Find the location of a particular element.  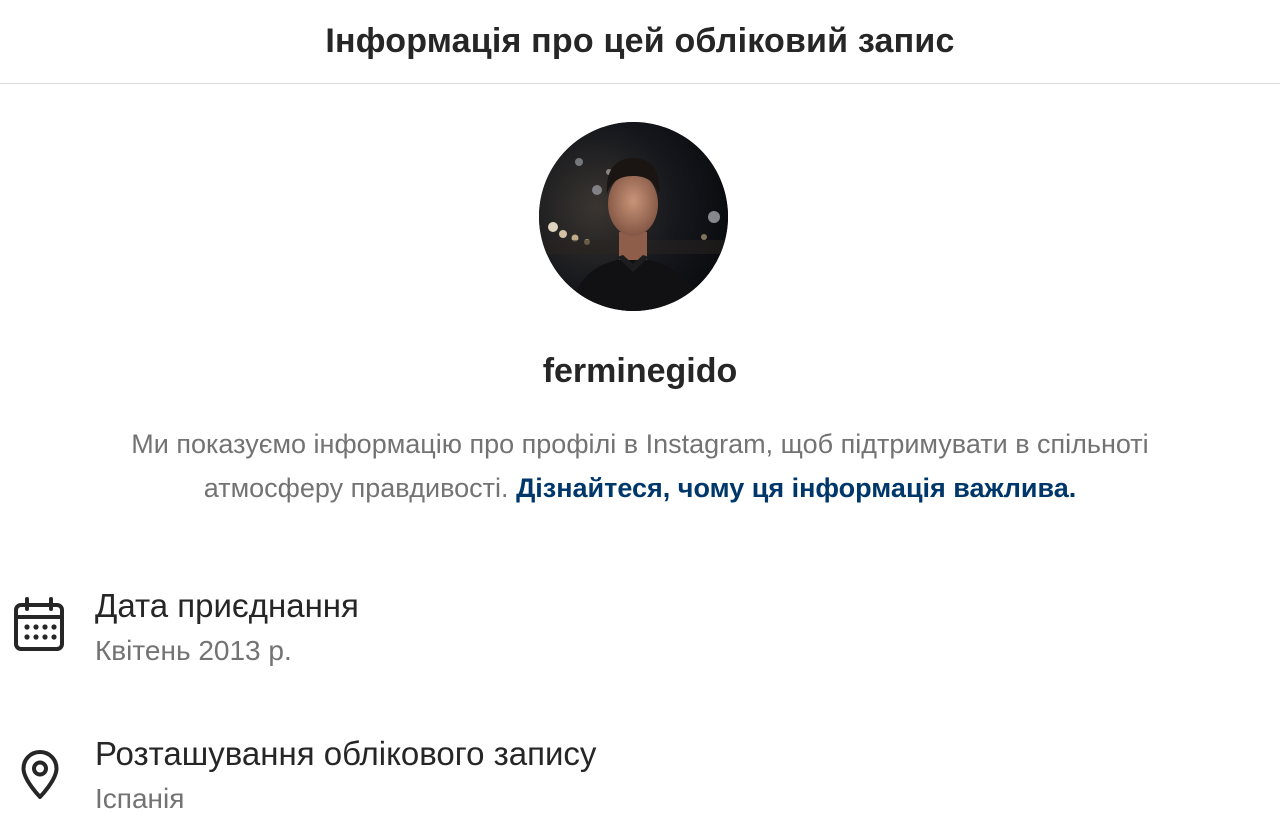

account-location-value: Іспанія is located at coordinates (140, 798).